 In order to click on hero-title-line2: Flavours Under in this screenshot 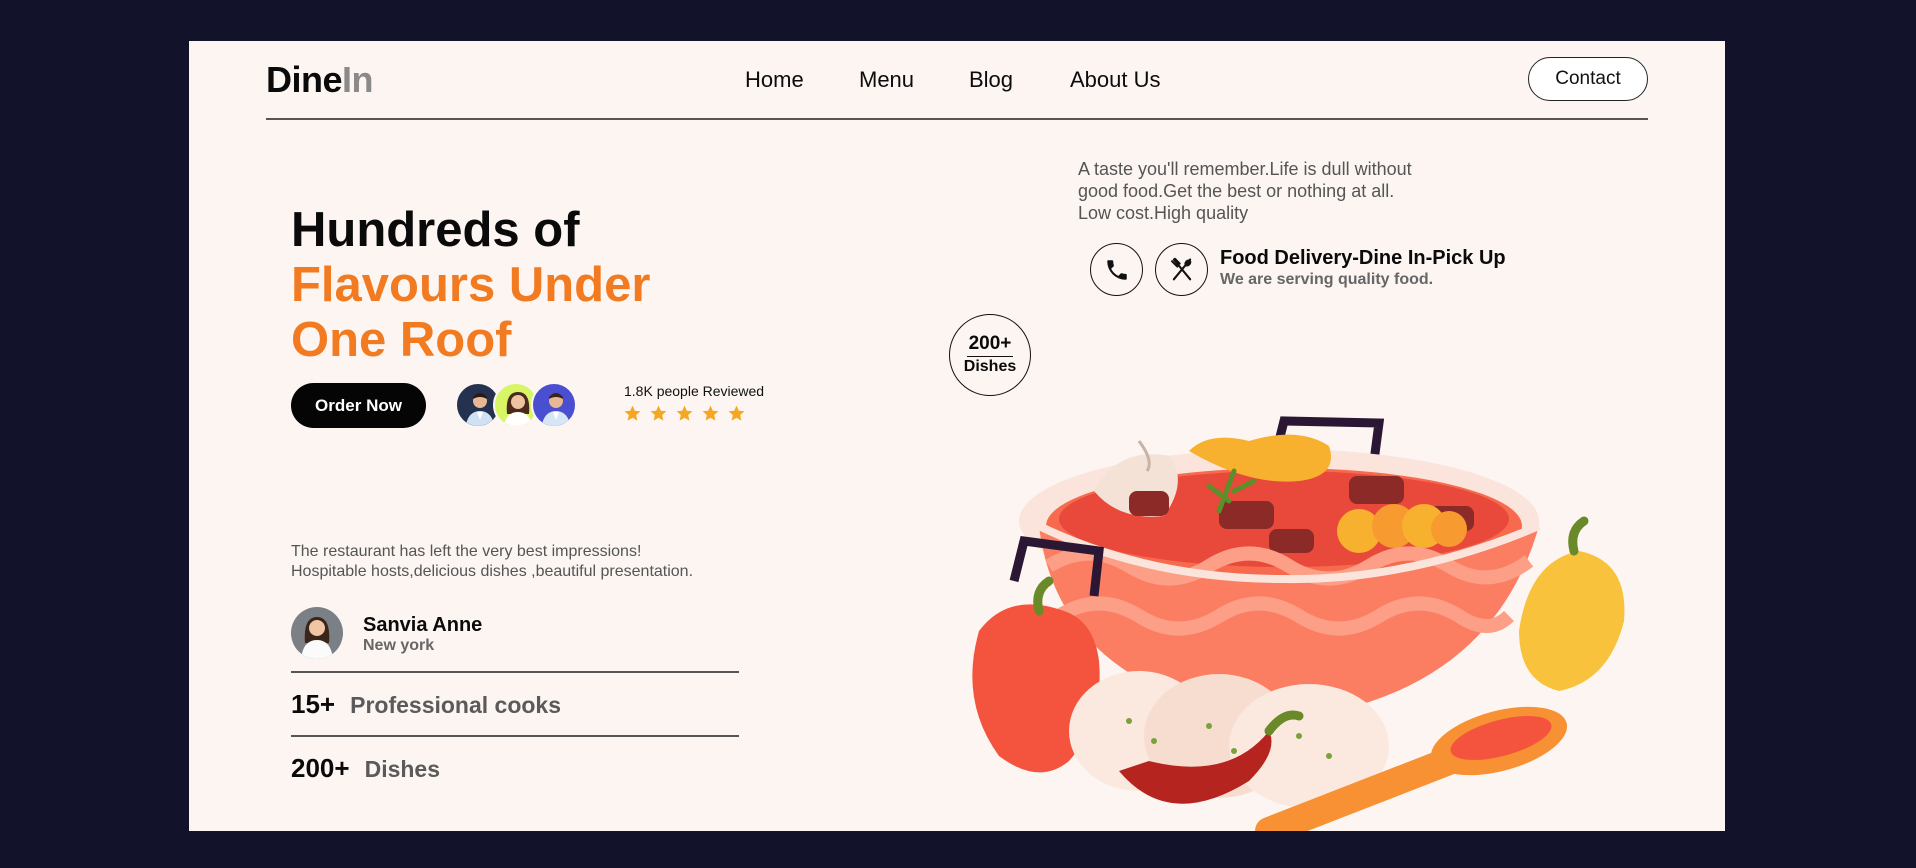, I will do `click(471, 285)`.